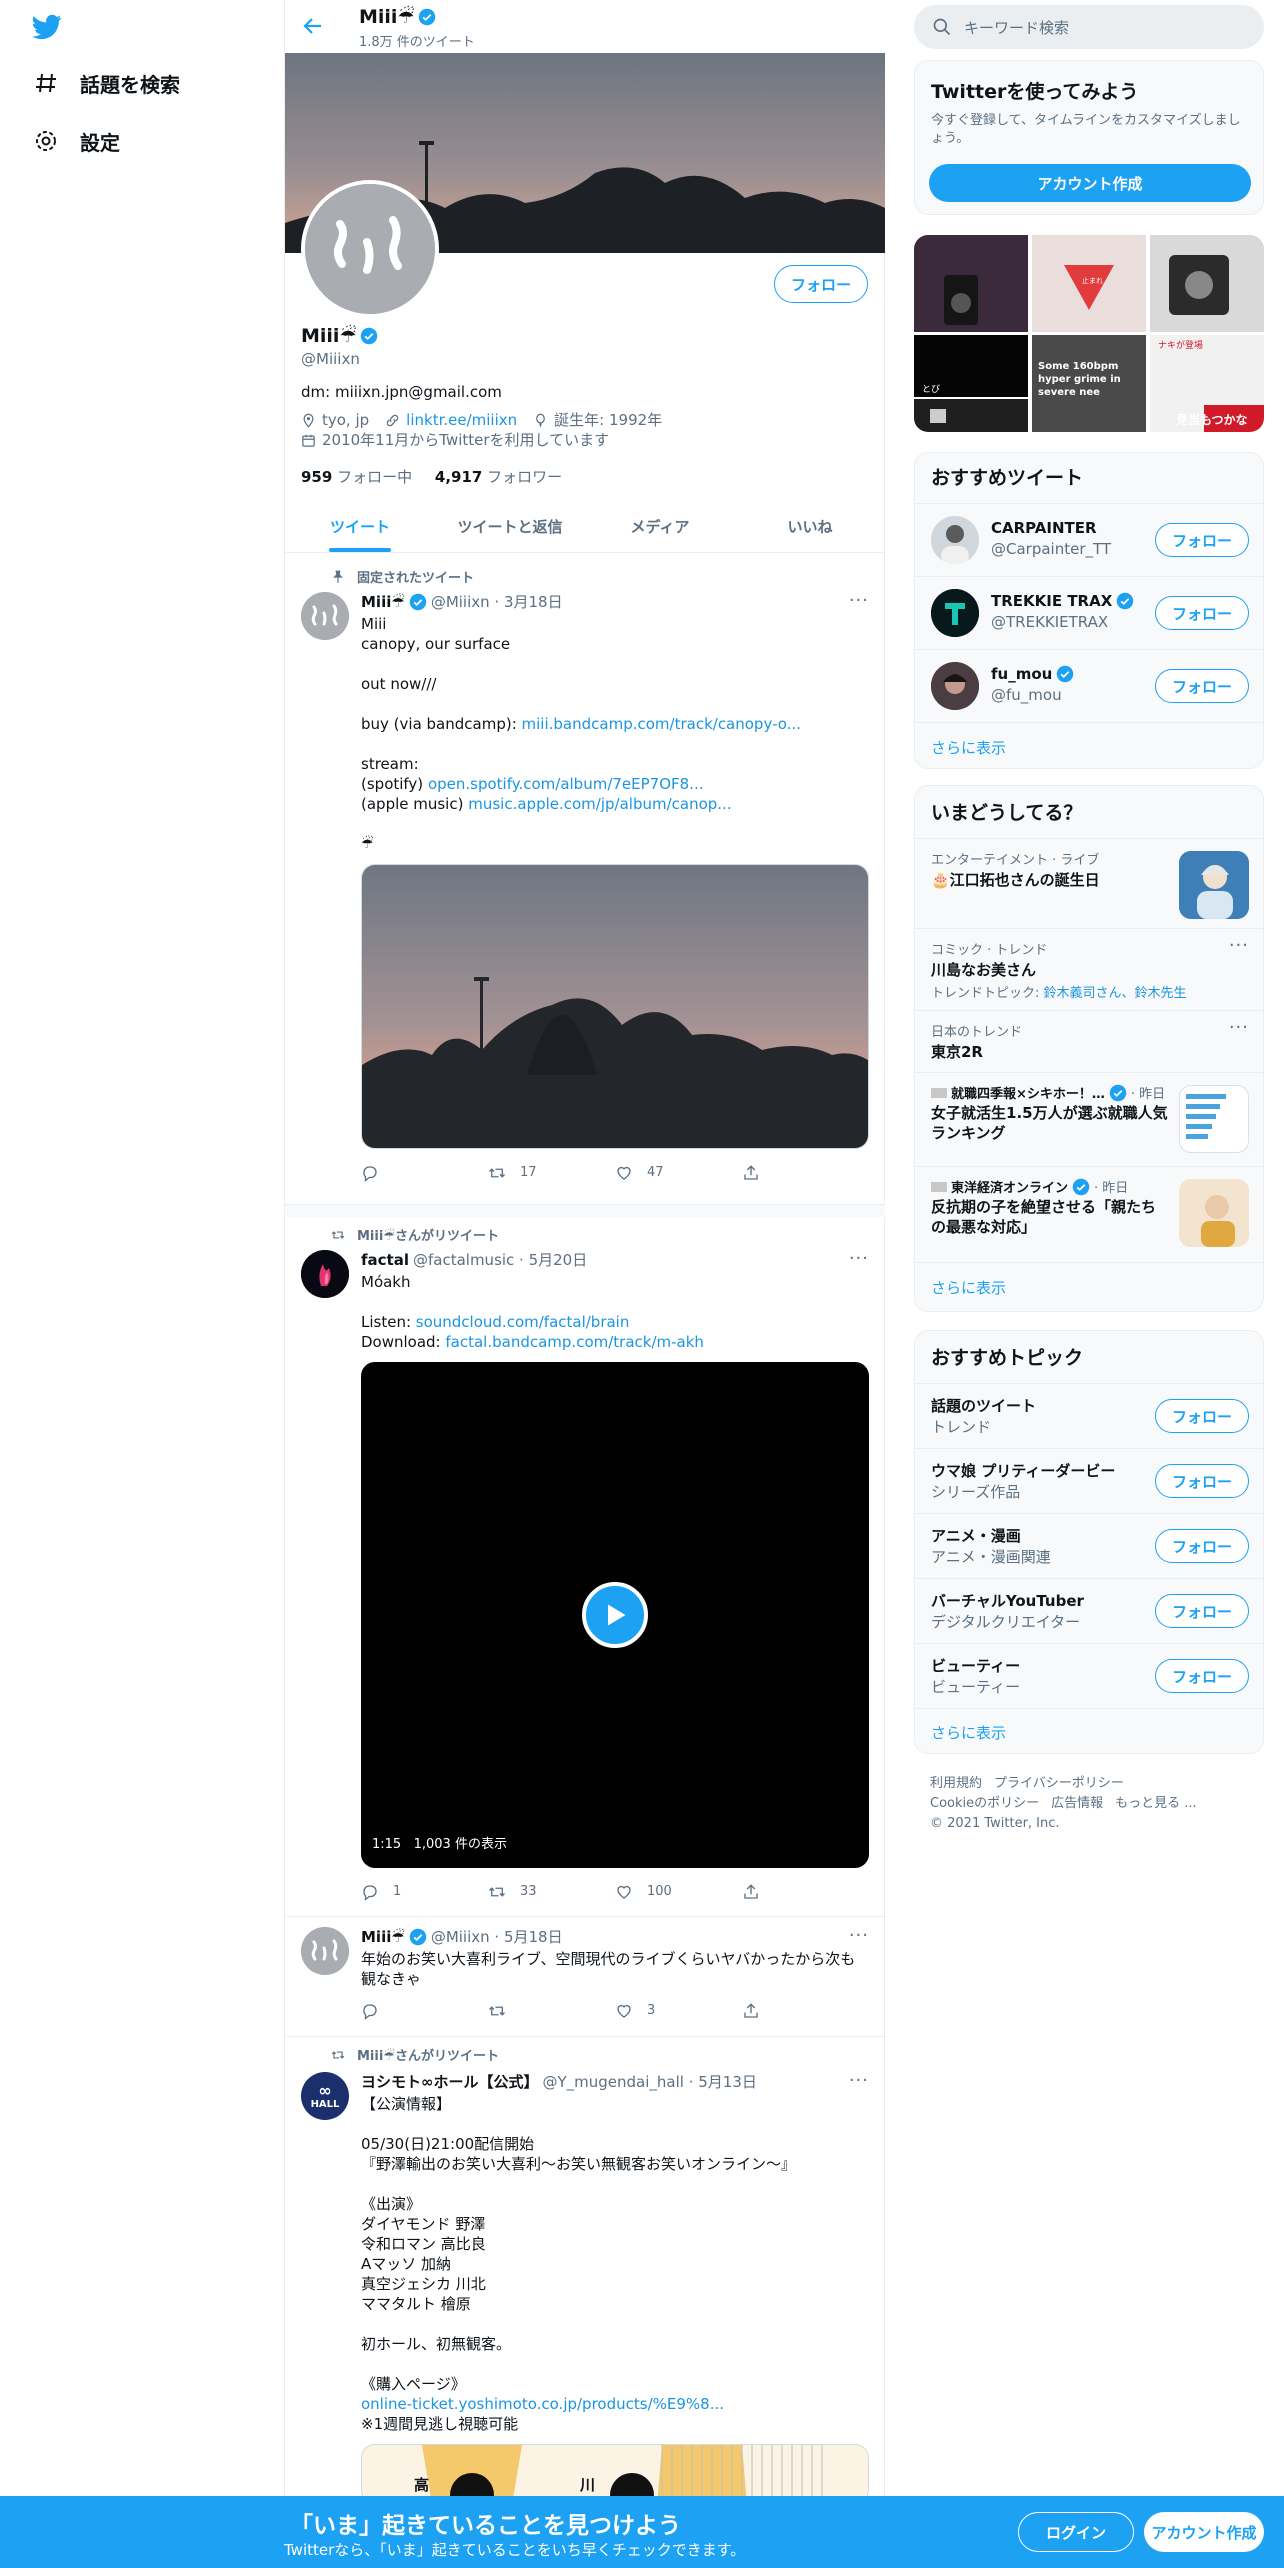 The height and width of the screenshot is (2568, 1284). Describe the element at coordinates (1059, 1783) in the screenshot. I see `footer-privacy: プライバシーポリシー` at that location.